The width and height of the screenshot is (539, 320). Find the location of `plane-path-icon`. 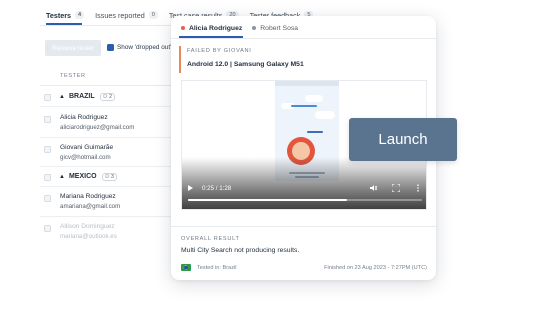

plane-path-icon is located at coordinates (304, 106).